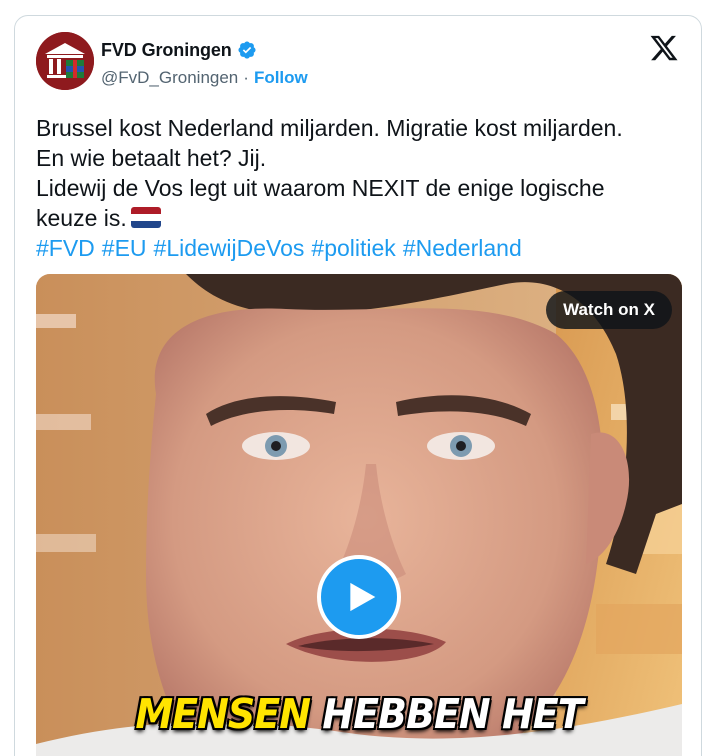 The height and width of the screenshot is (756, 718). Describe the element at coordinates (281, 78) in the screenshot. I see `follow-button: Follow` at that location.